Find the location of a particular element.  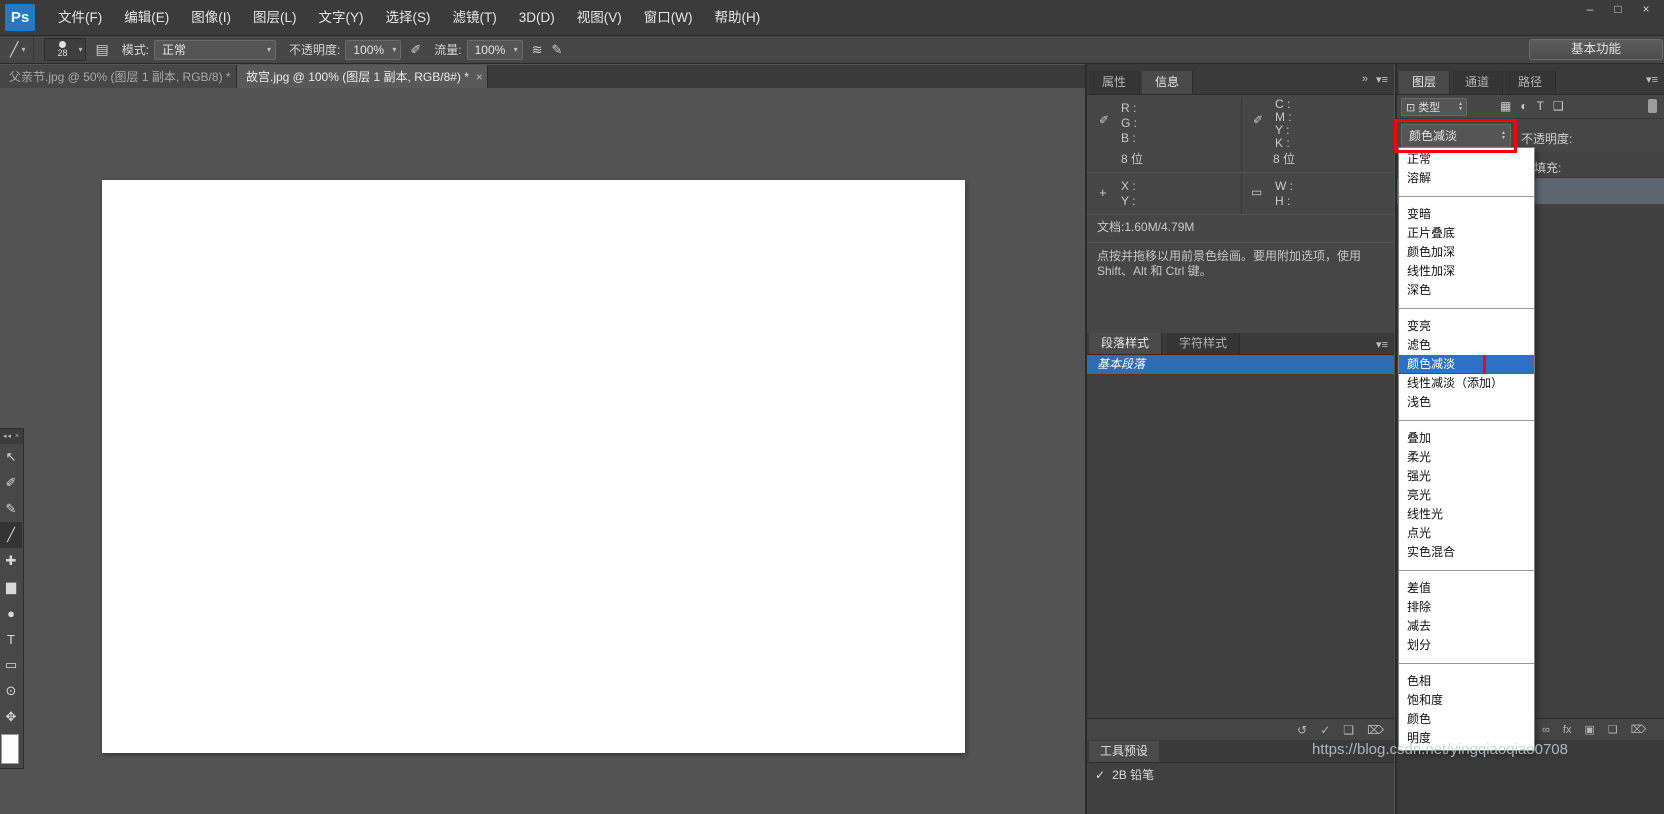

lasso-tool-icon: ✐ is located at coordinates (11, 483).